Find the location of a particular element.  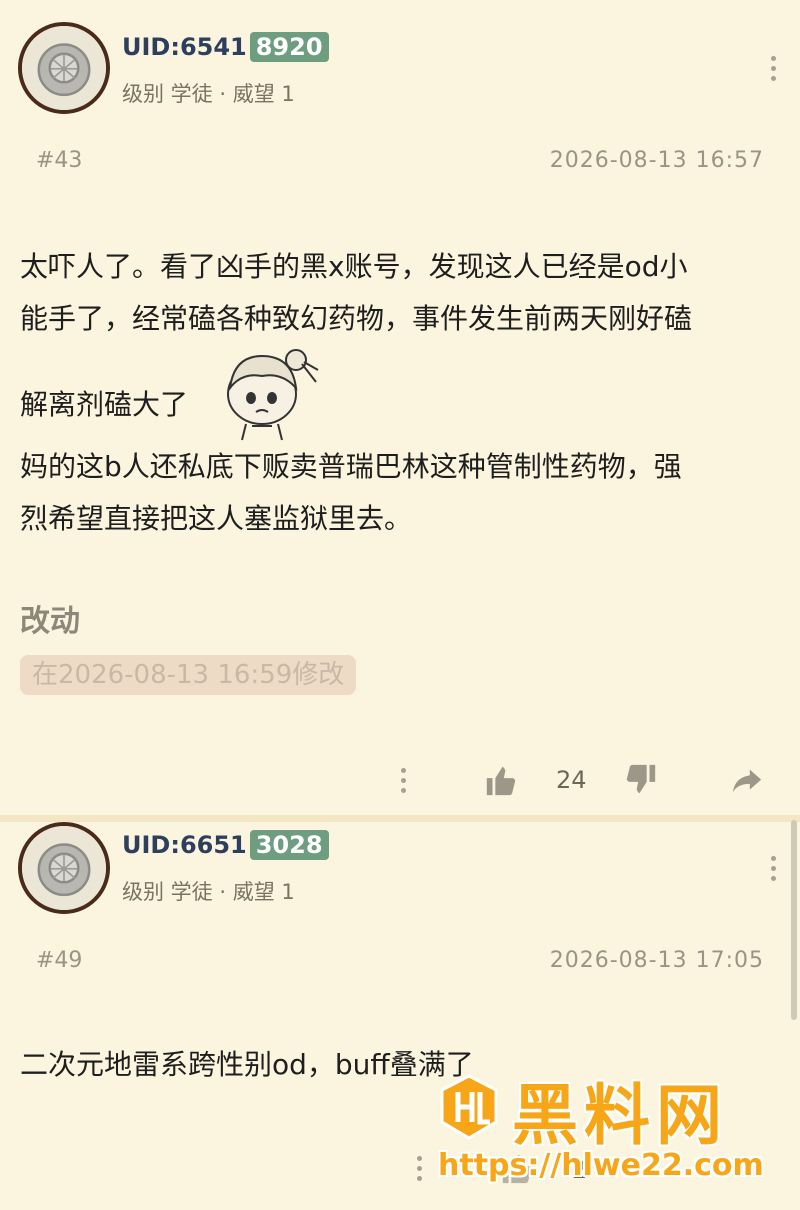

post-content-line: 太吓人了。看了凶手的黑x账号，发现这人已经是od小 is located at coordinates (354, 266).